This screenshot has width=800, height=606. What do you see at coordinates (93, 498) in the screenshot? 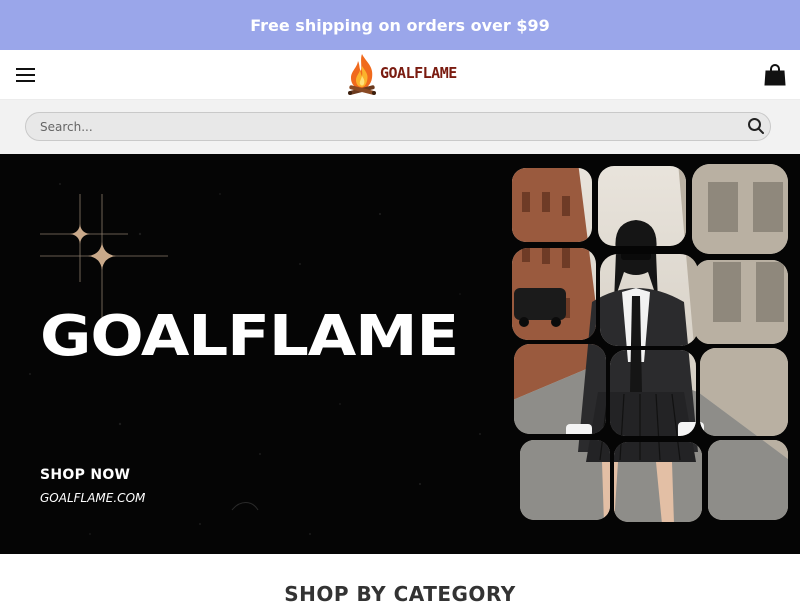
I see `hero-site-url: GOALFLAME.COM` at bounding box center [93, 498].